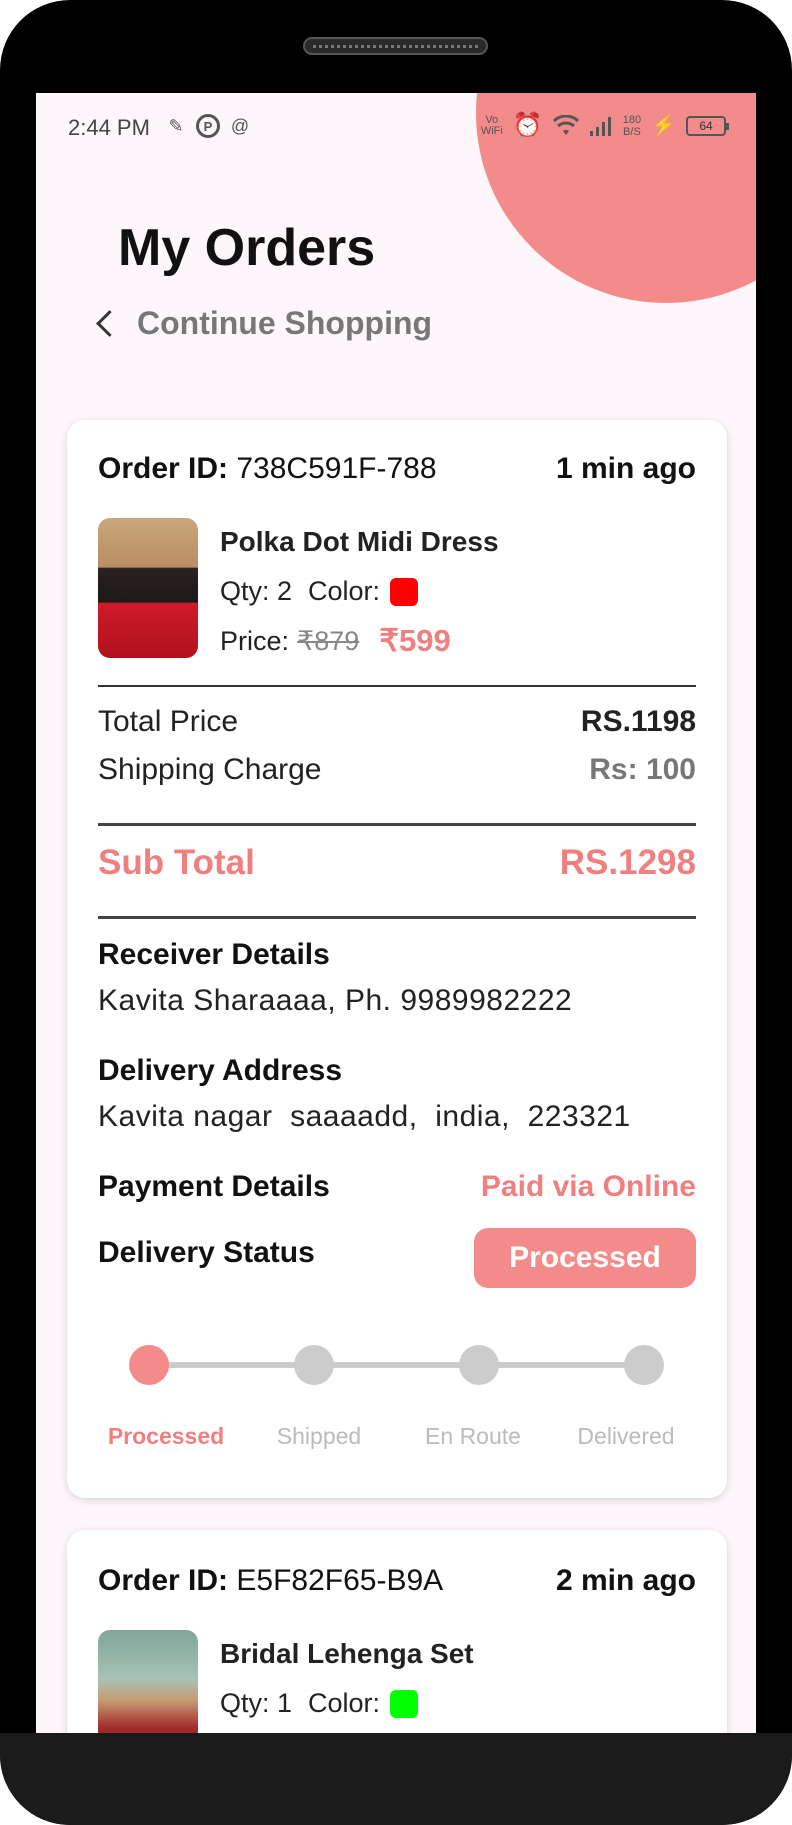 The image size is (792, 1825). What do you see at coordinates (340, 1580) in the screenshot?
I see `order-id-value: E5F82F65-B9A` at bounding box center [340, 1580].